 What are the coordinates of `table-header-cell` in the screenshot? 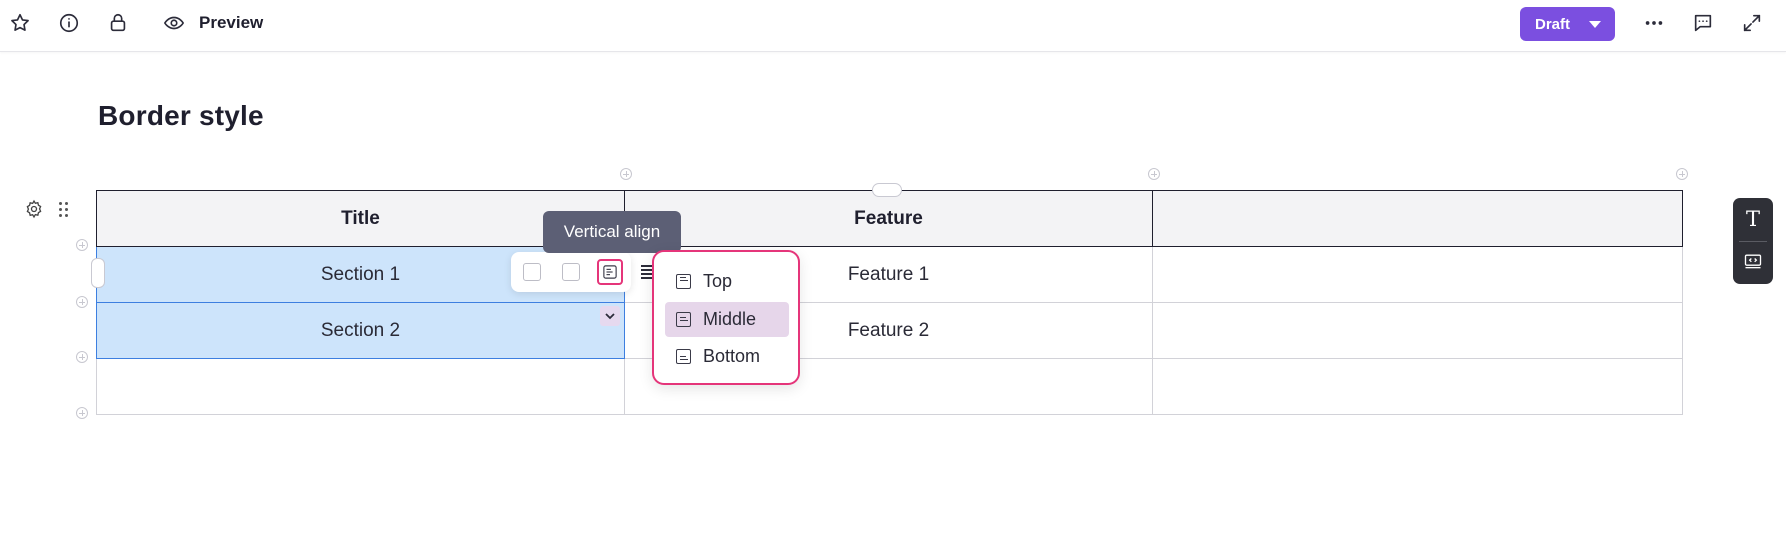 It's located at (1417, 218).